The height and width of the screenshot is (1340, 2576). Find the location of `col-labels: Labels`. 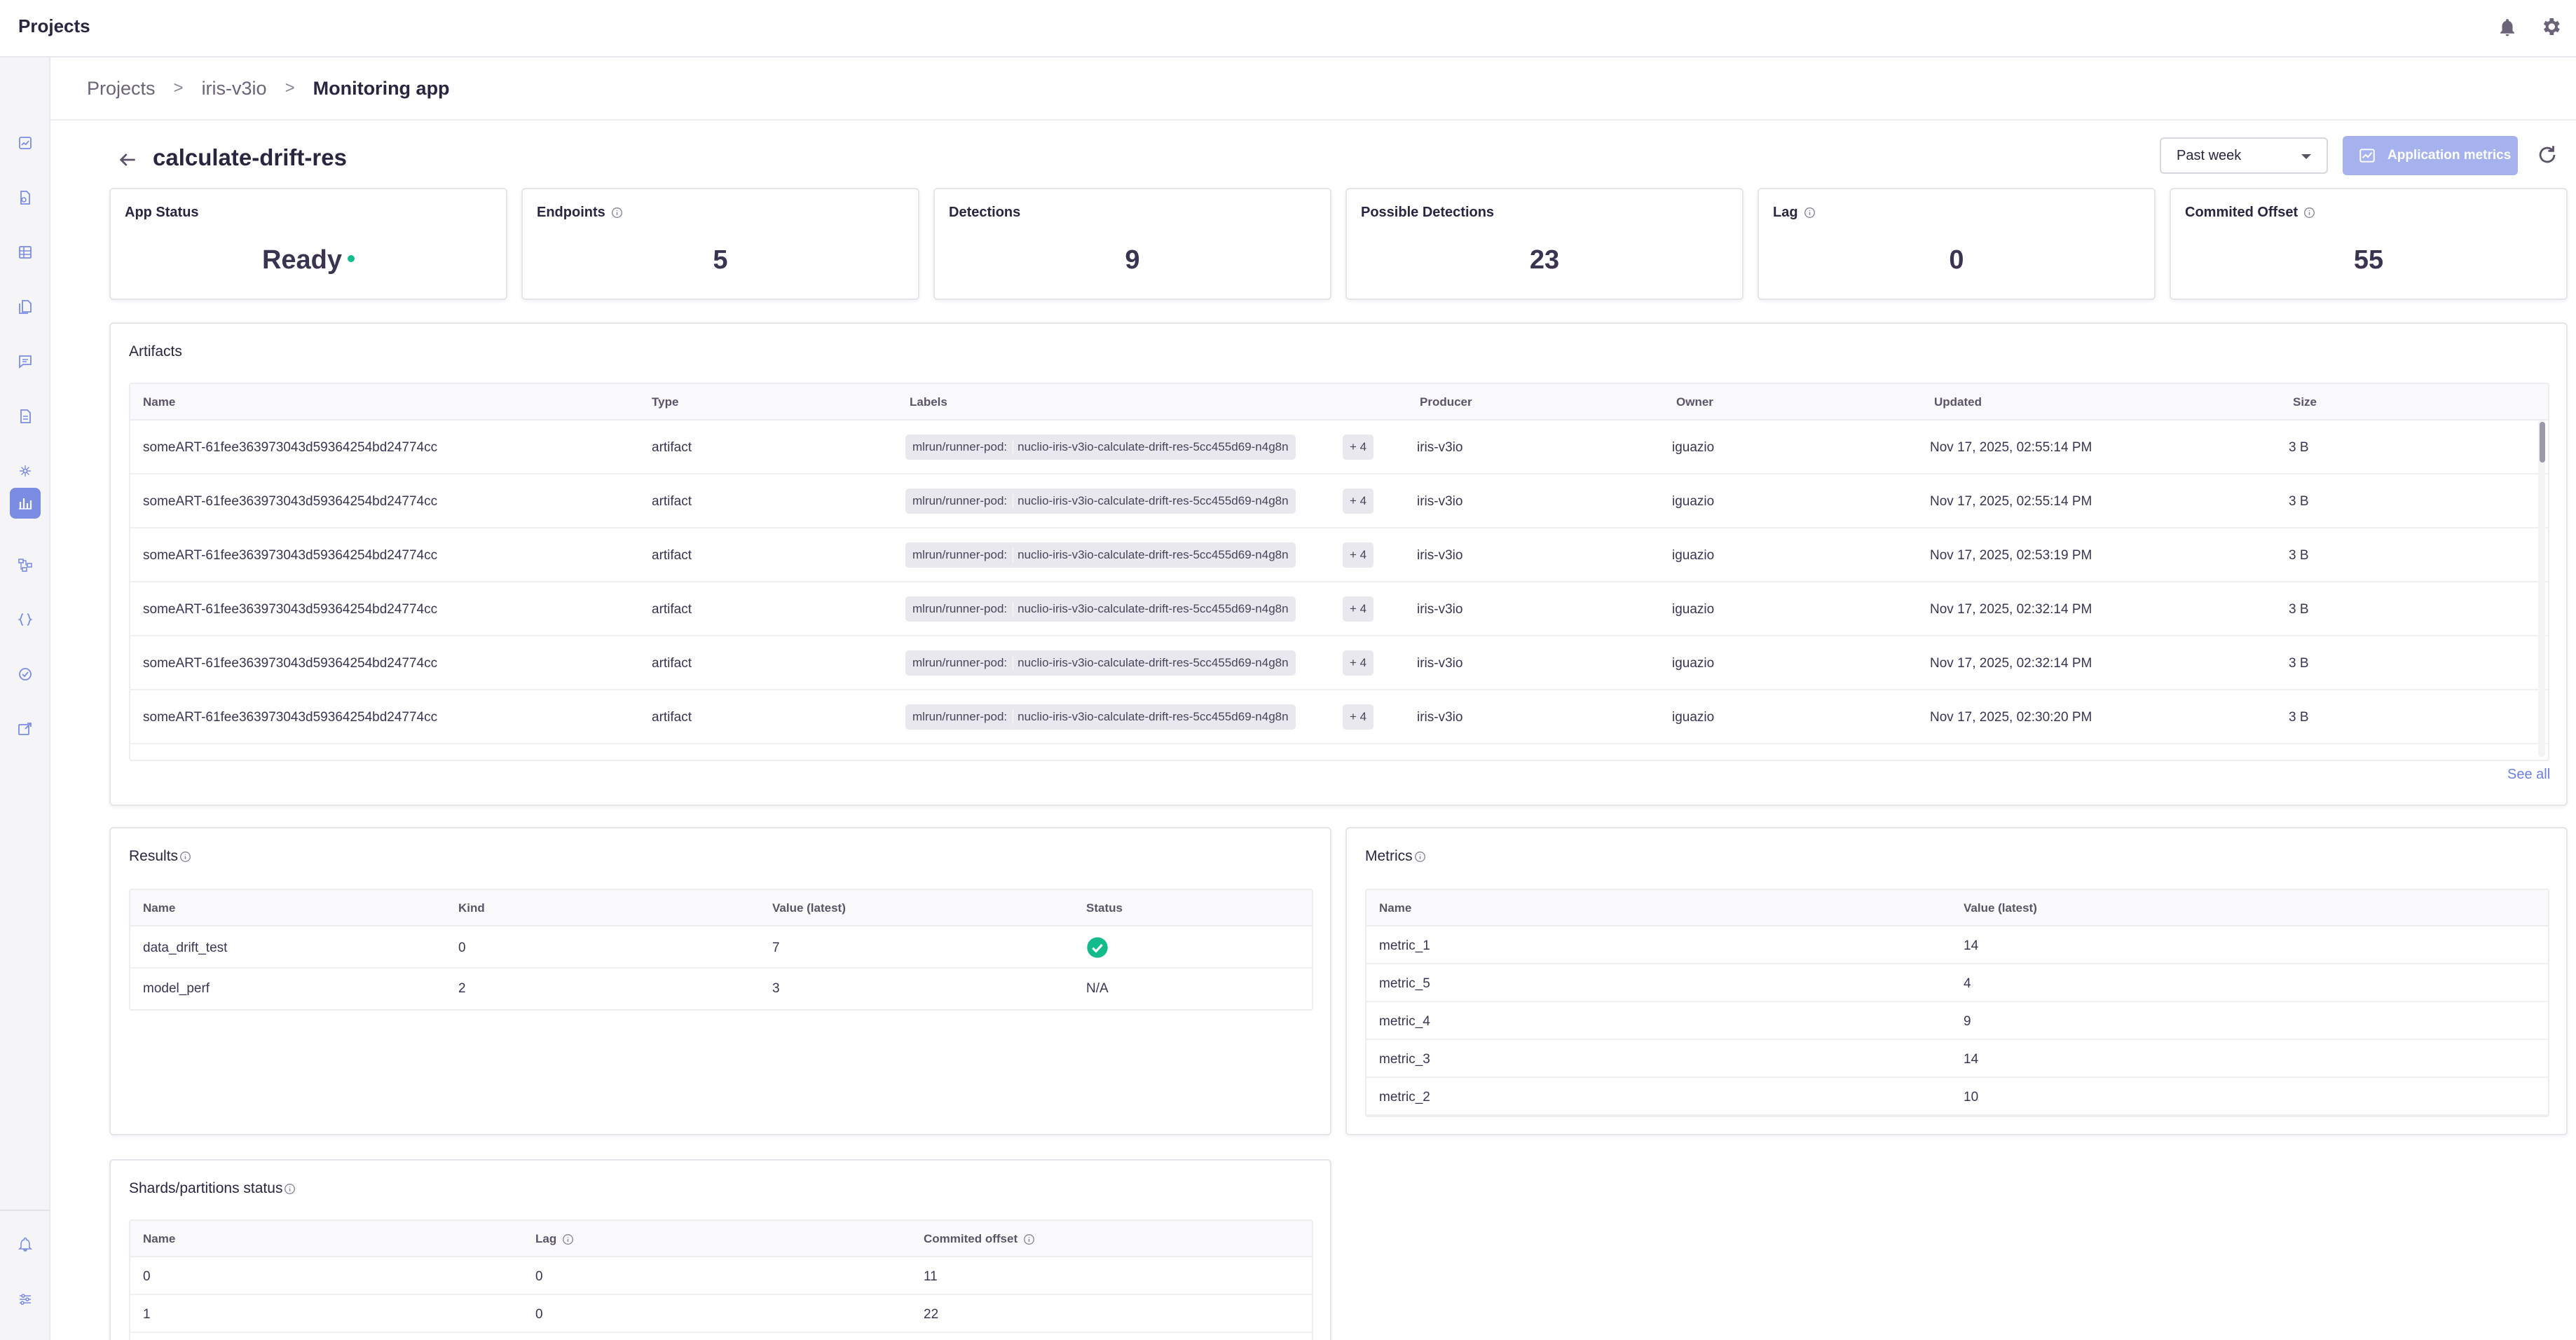

col-labels: Labels is located at coordinates (928, 402).